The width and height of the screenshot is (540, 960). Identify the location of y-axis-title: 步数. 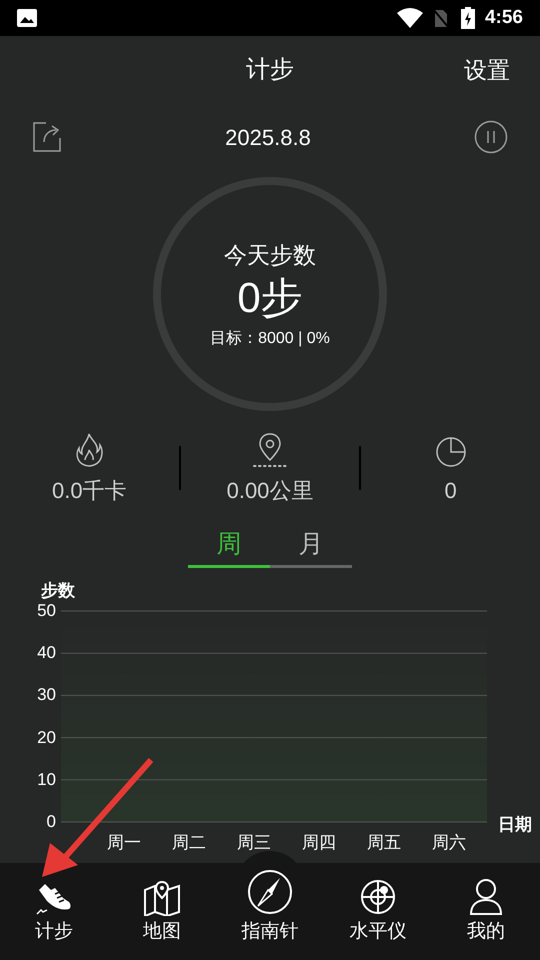
(58, 591).